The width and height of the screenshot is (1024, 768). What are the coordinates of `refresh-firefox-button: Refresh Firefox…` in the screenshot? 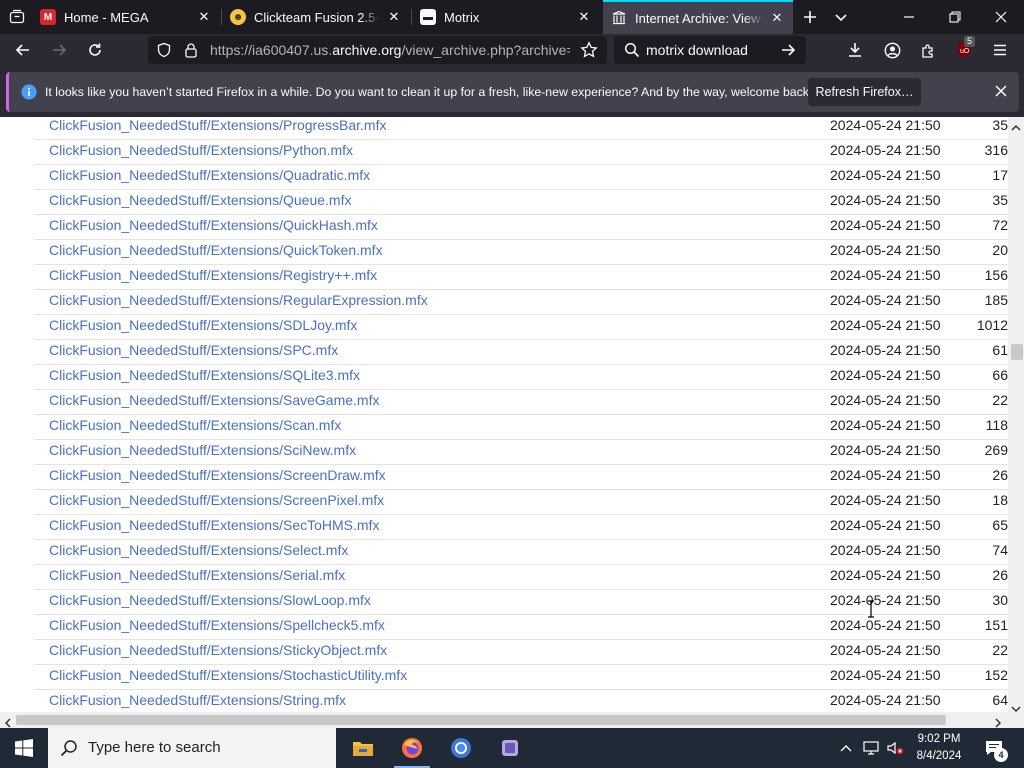 It's located at (864, 92).